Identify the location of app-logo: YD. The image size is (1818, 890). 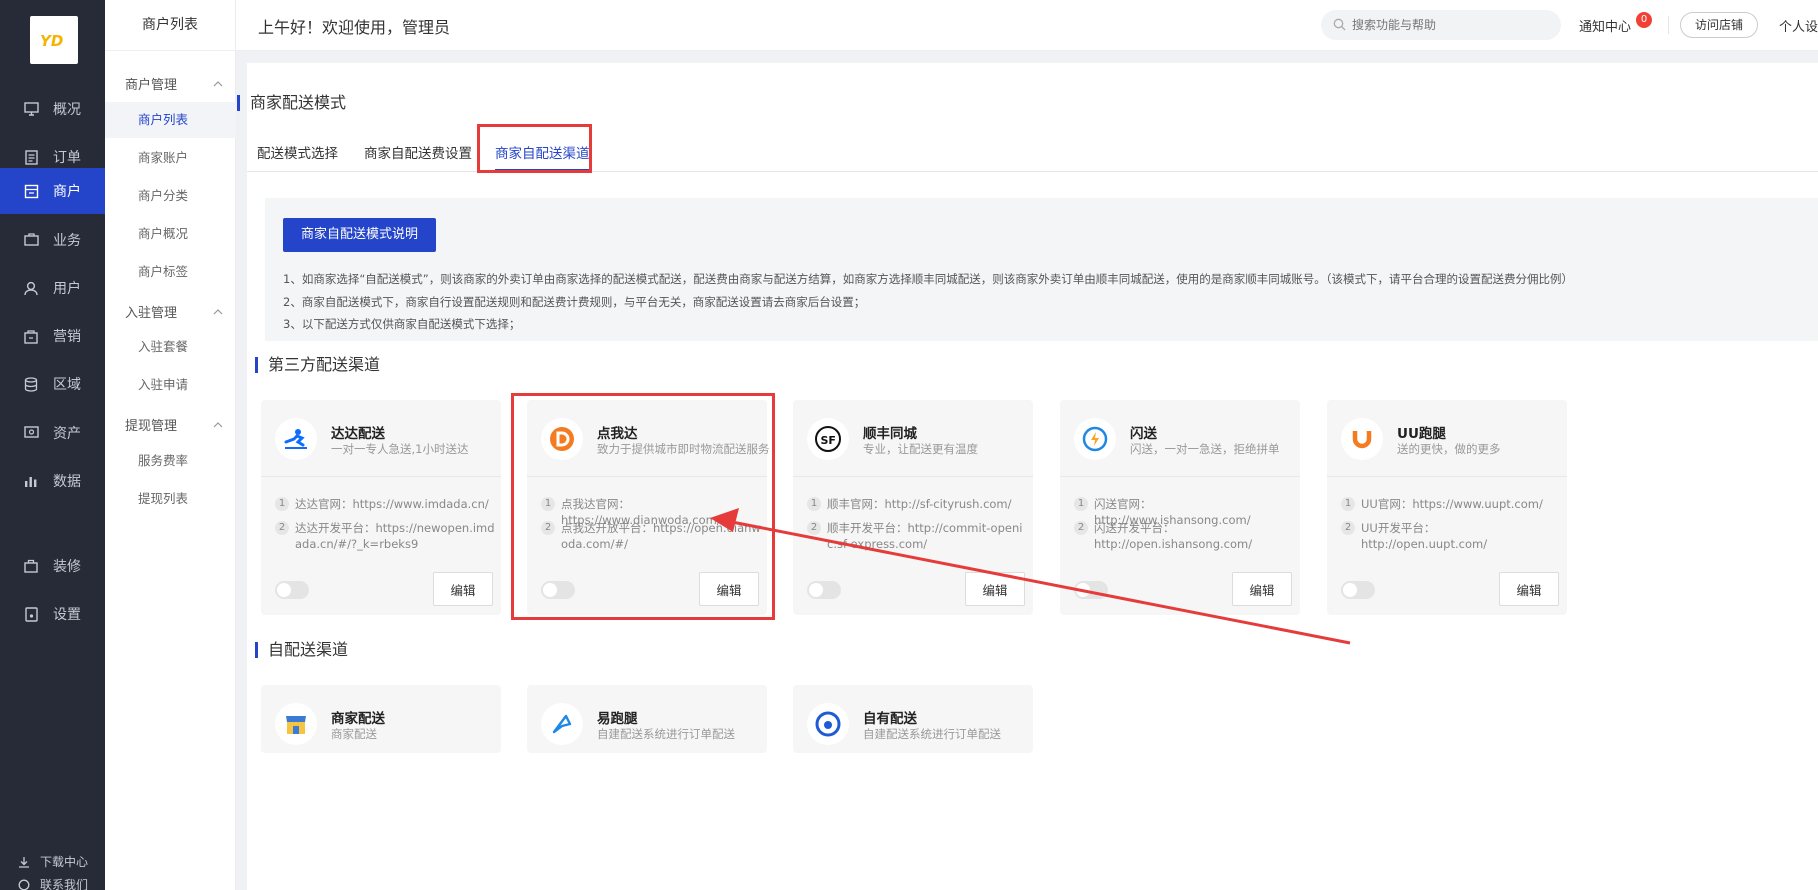
(54, 40).